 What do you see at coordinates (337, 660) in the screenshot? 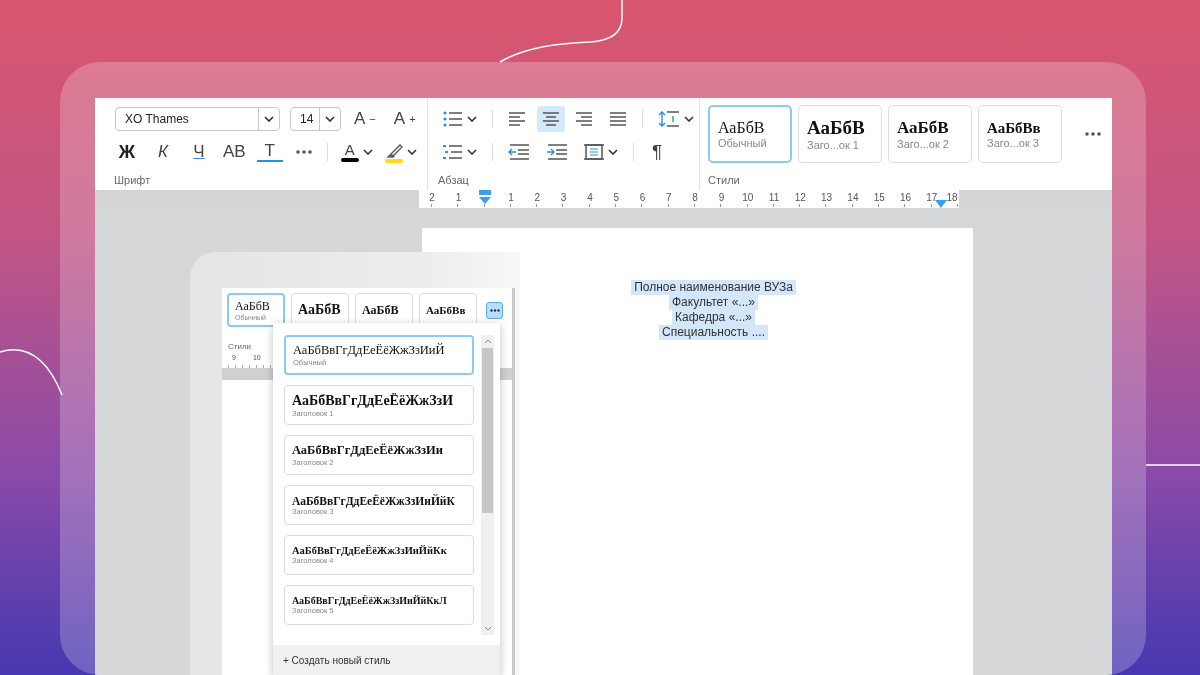
I see `create-style-button: + Создать новый стиль` at bounding box center [337, 660].